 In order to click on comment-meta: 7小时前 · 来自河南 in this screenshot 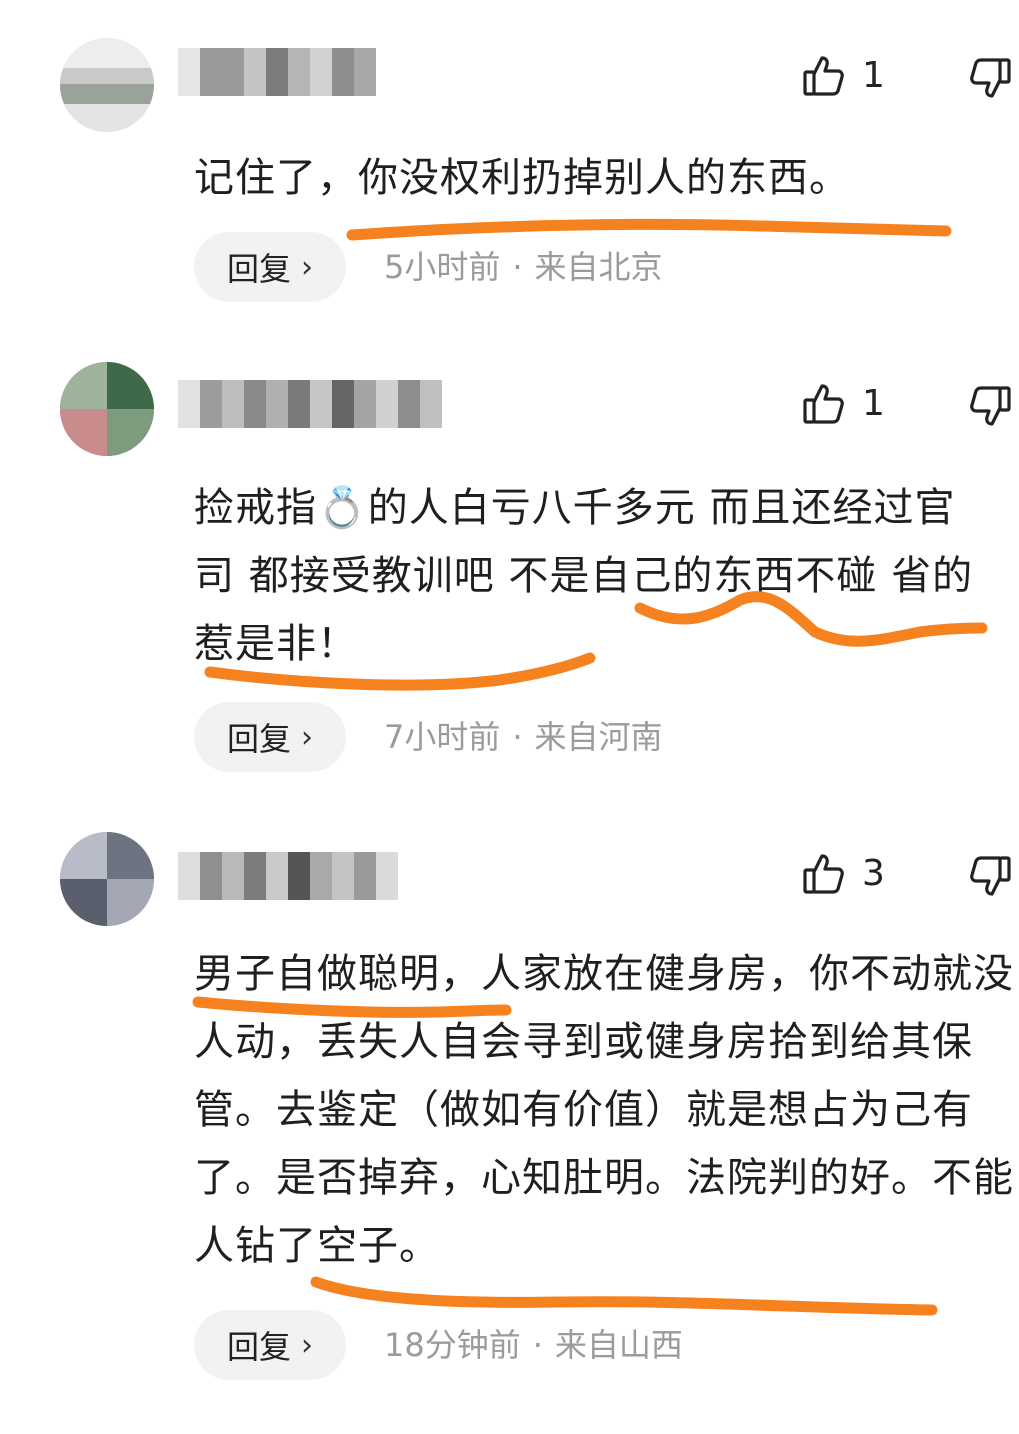, I will do `click(523, 737)`.